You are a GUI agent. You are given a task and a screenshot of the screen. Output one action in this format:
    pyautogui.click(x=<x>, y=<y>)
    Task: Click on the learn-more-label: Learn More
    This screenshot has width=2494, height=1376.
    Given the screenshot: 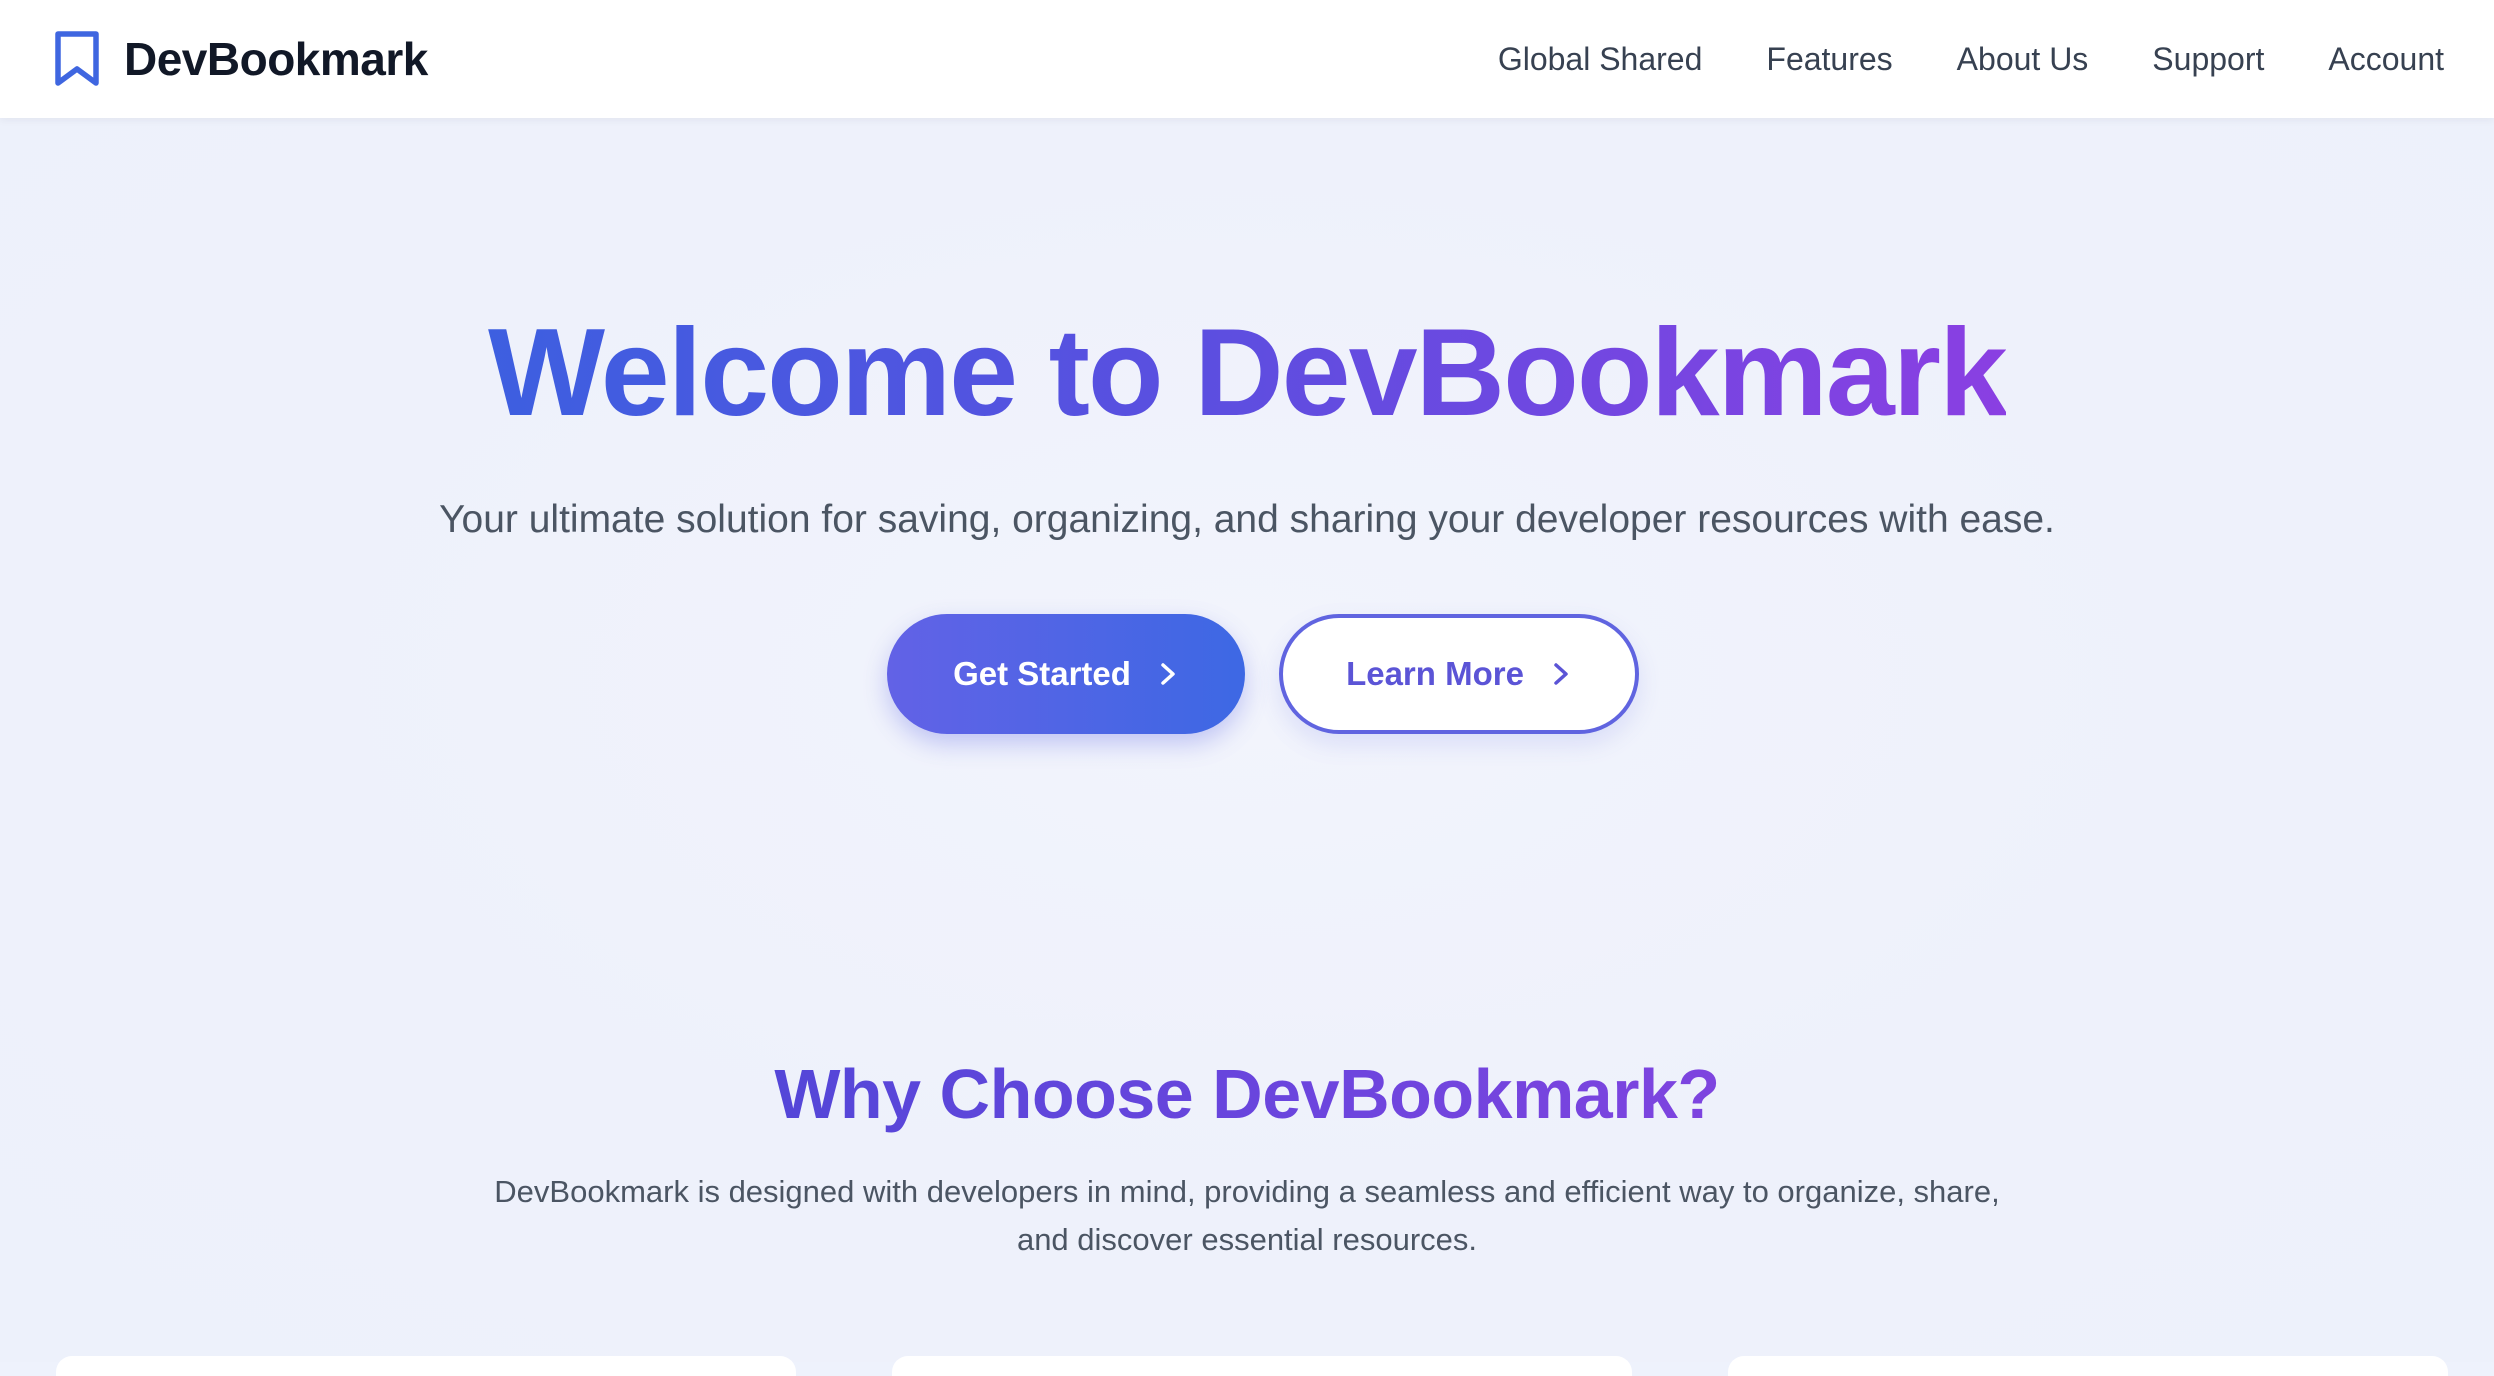 What is the action you would take?
    pyautogui.click(x=1435, y=673)
    